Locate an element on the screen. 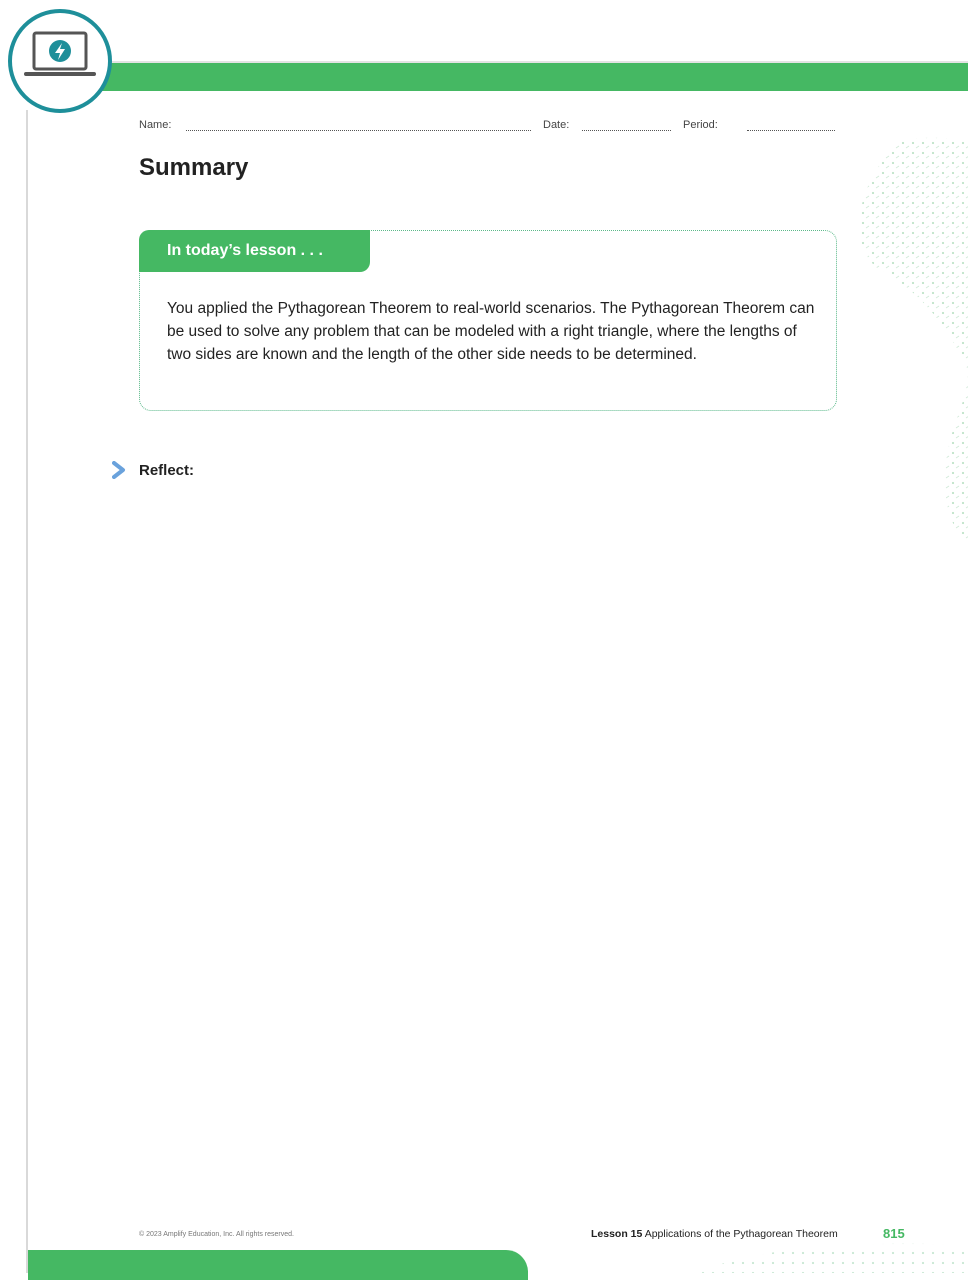 The width and height of the screenshot is (968, 1280). background-blob-decoration is located at coordinates (913, 338).